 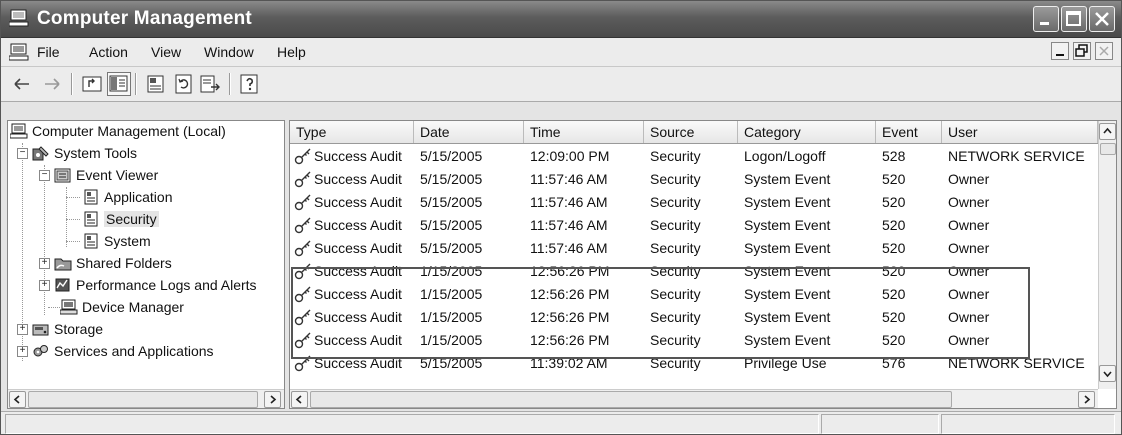 I want to click on maximize-button, so click(x=1074, y=19).